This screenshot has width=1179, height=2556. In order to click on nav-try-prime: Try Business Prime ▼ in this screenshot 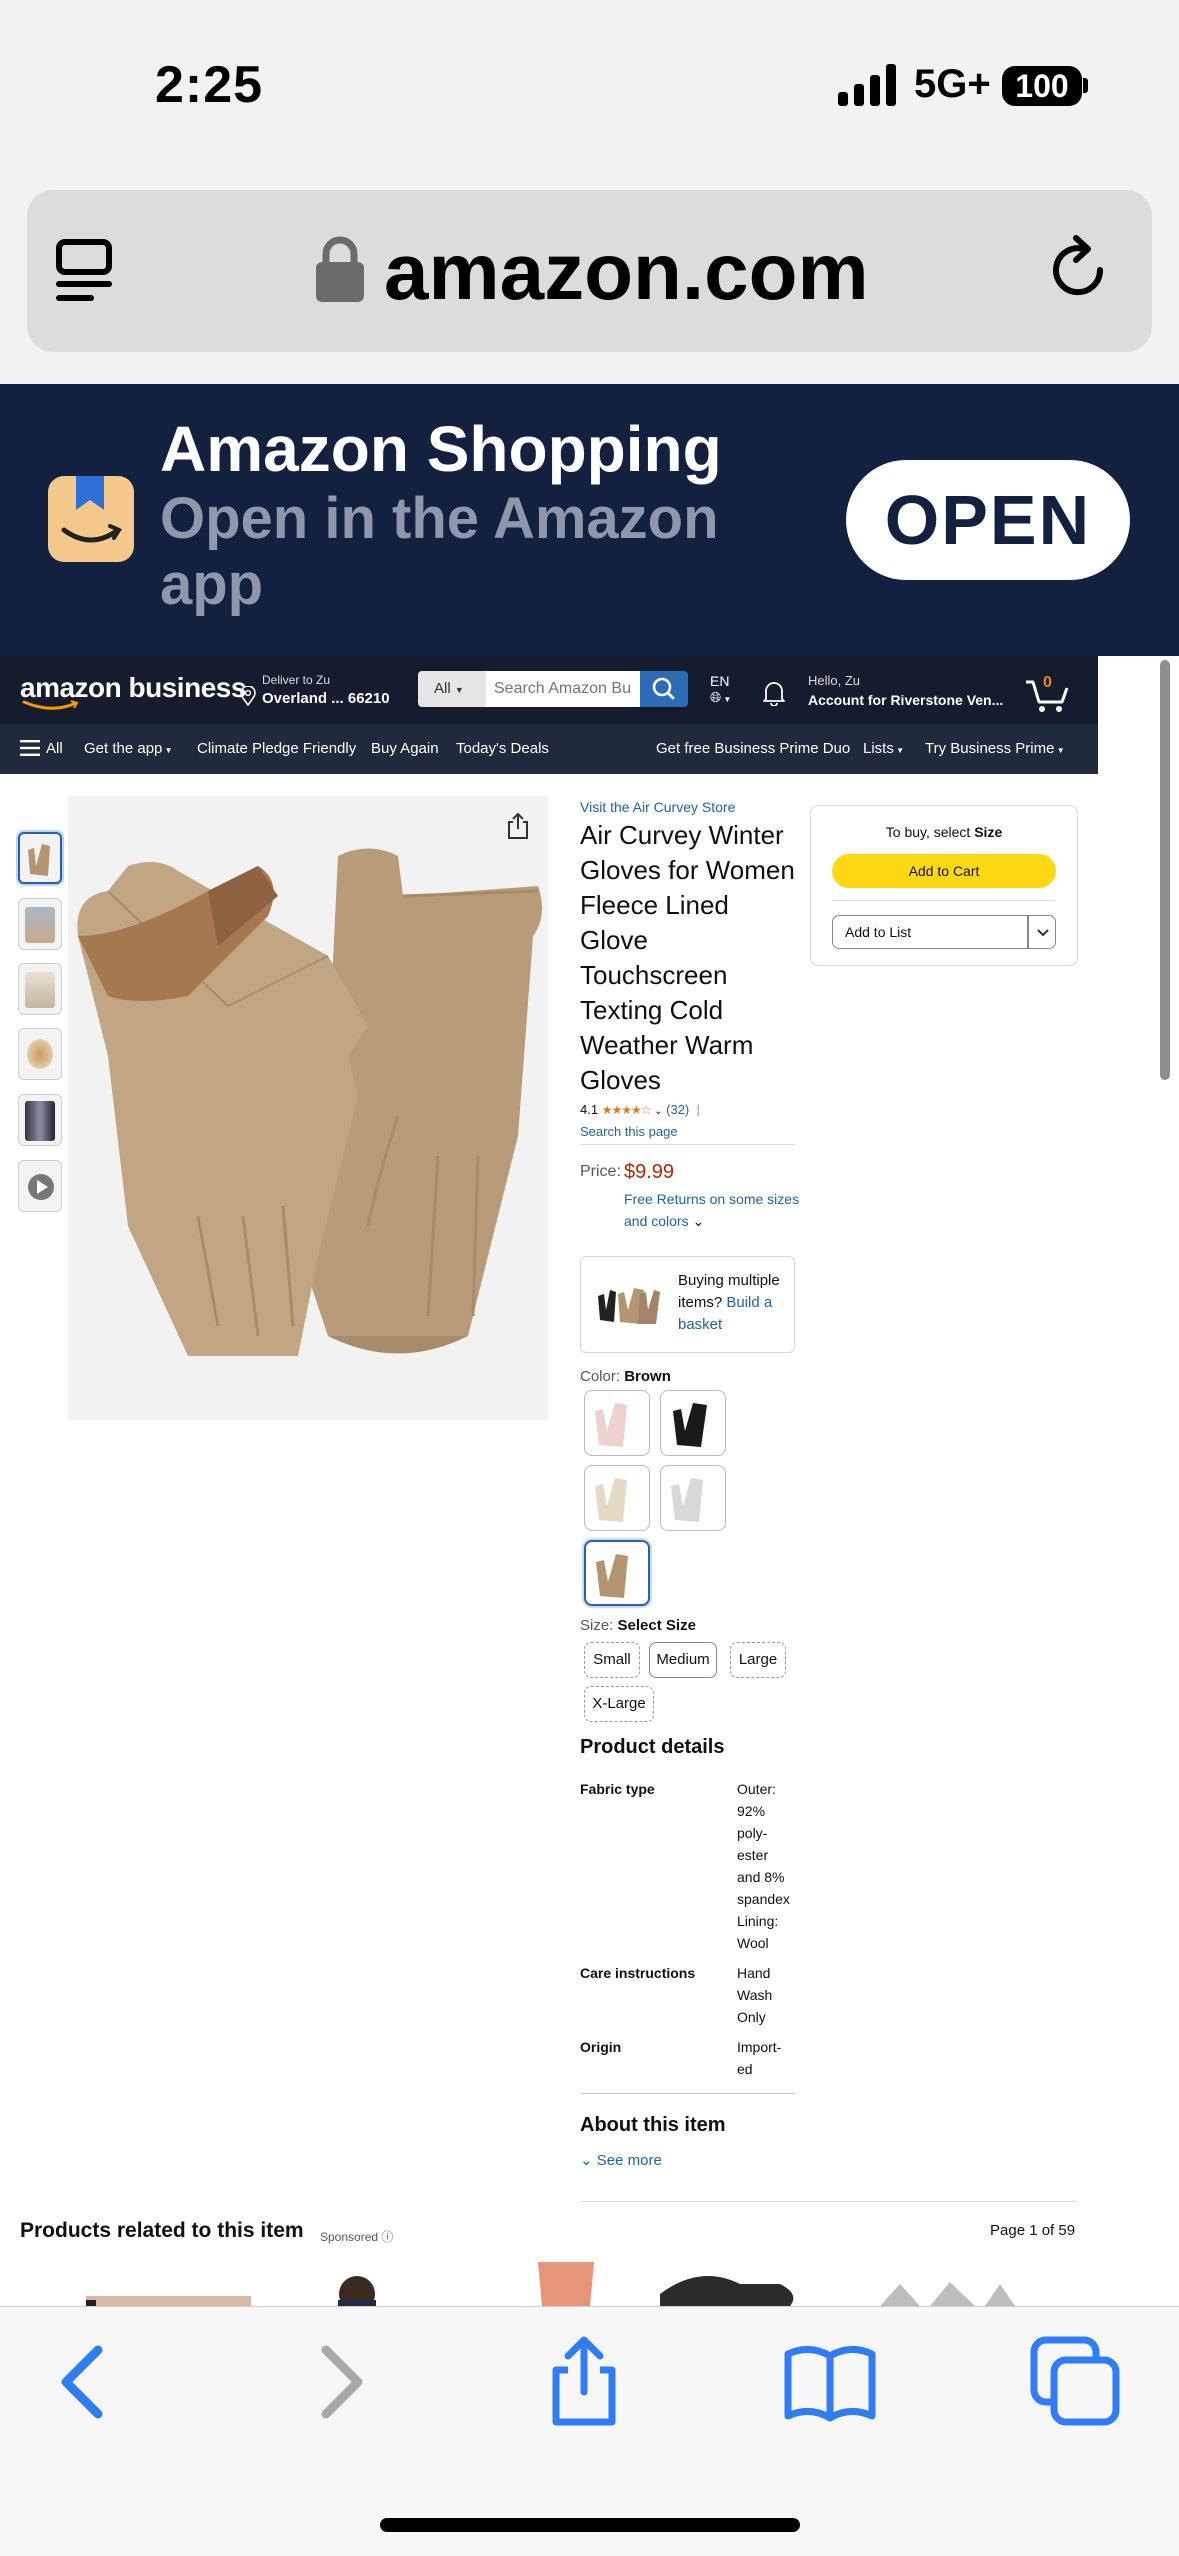, I will do `click(995, 748)`.